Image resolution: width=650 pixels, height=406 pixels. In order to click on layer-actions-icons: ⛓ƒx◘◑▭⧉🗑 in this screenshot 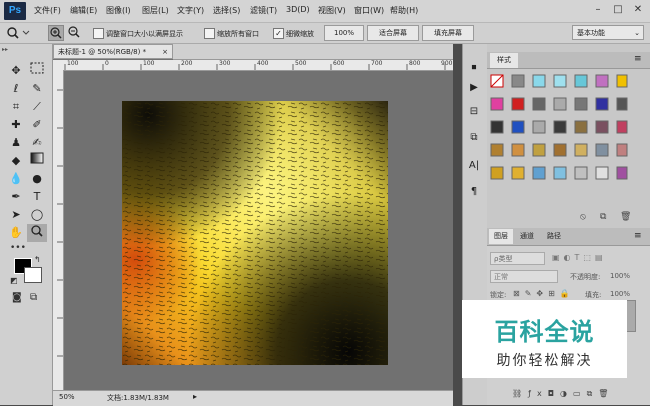, I will do `click(563, 394)`.